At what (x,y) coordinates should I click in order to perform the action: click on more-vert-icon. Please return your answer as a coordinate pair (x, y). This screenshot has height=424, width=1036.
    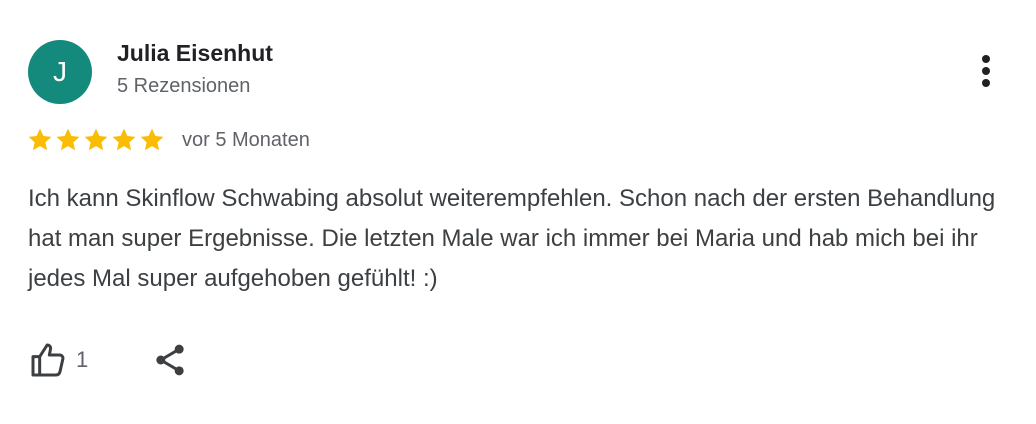
    Looking at the image, I should click on (986, 71).